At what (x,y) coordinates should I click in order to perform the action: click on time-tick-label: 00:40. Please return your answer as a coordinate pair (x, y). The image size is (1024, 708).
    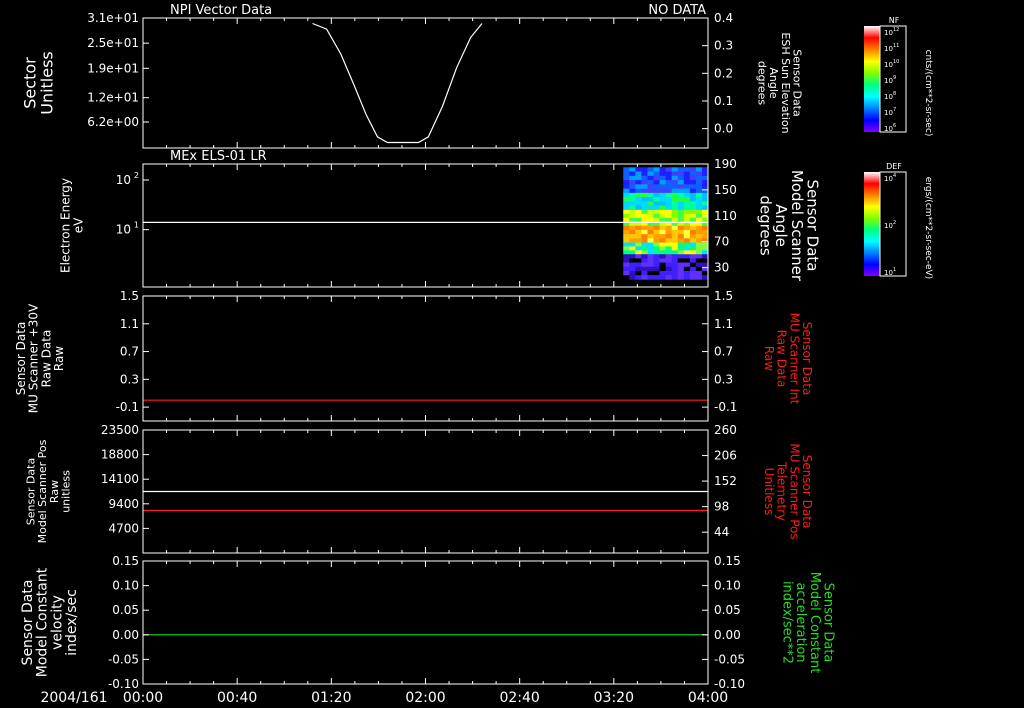
    Looking at the image, I should click on (237, 698).